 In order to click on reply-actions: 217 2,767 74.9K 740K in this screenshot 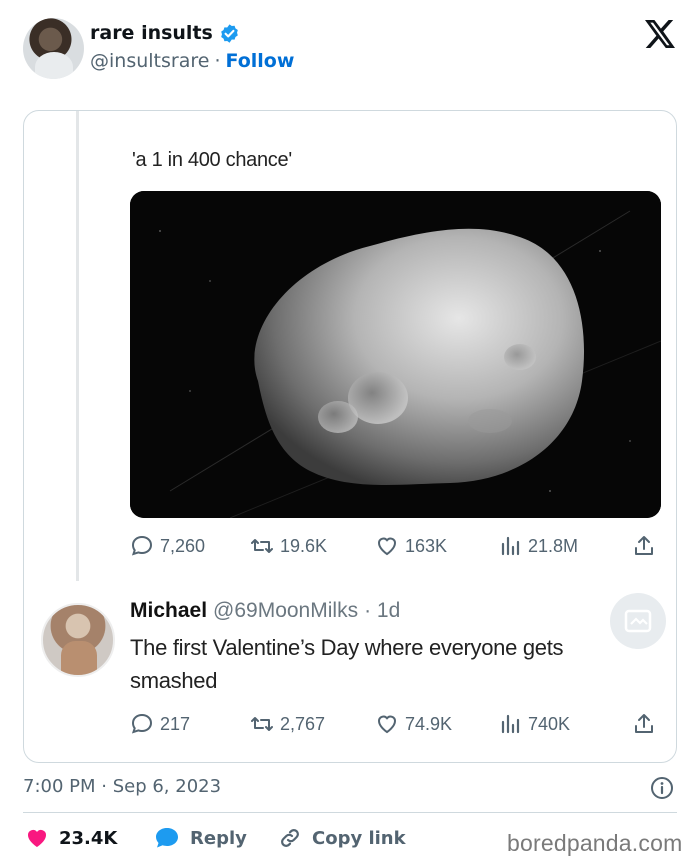, I will do `click(395, 724)`.